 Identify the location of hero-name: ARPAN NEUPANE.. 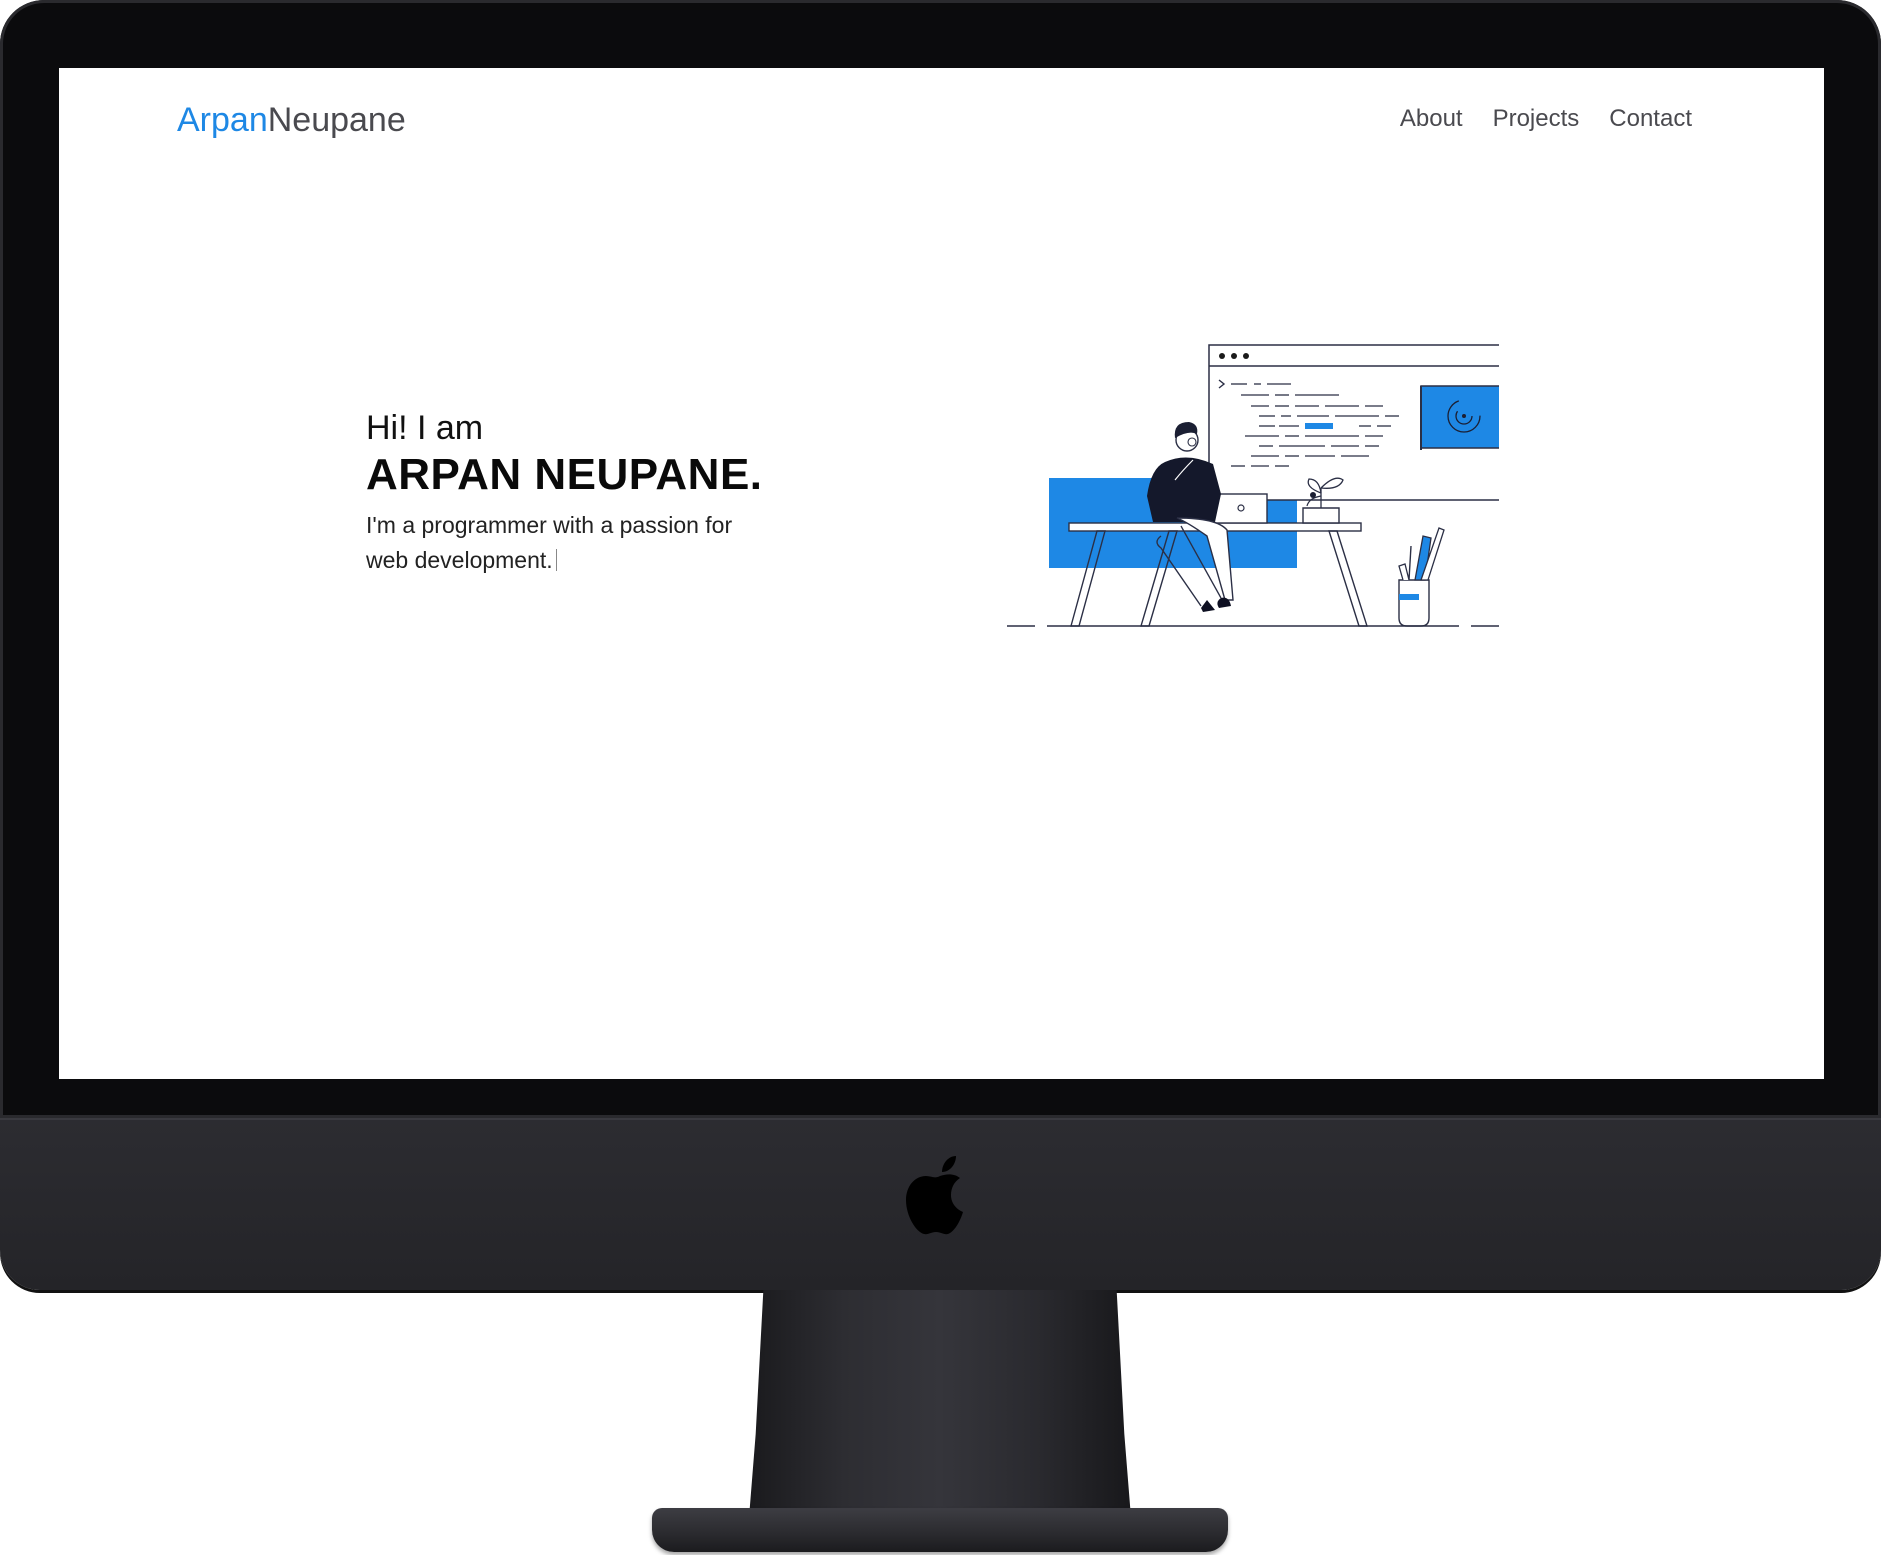
(564, 474).